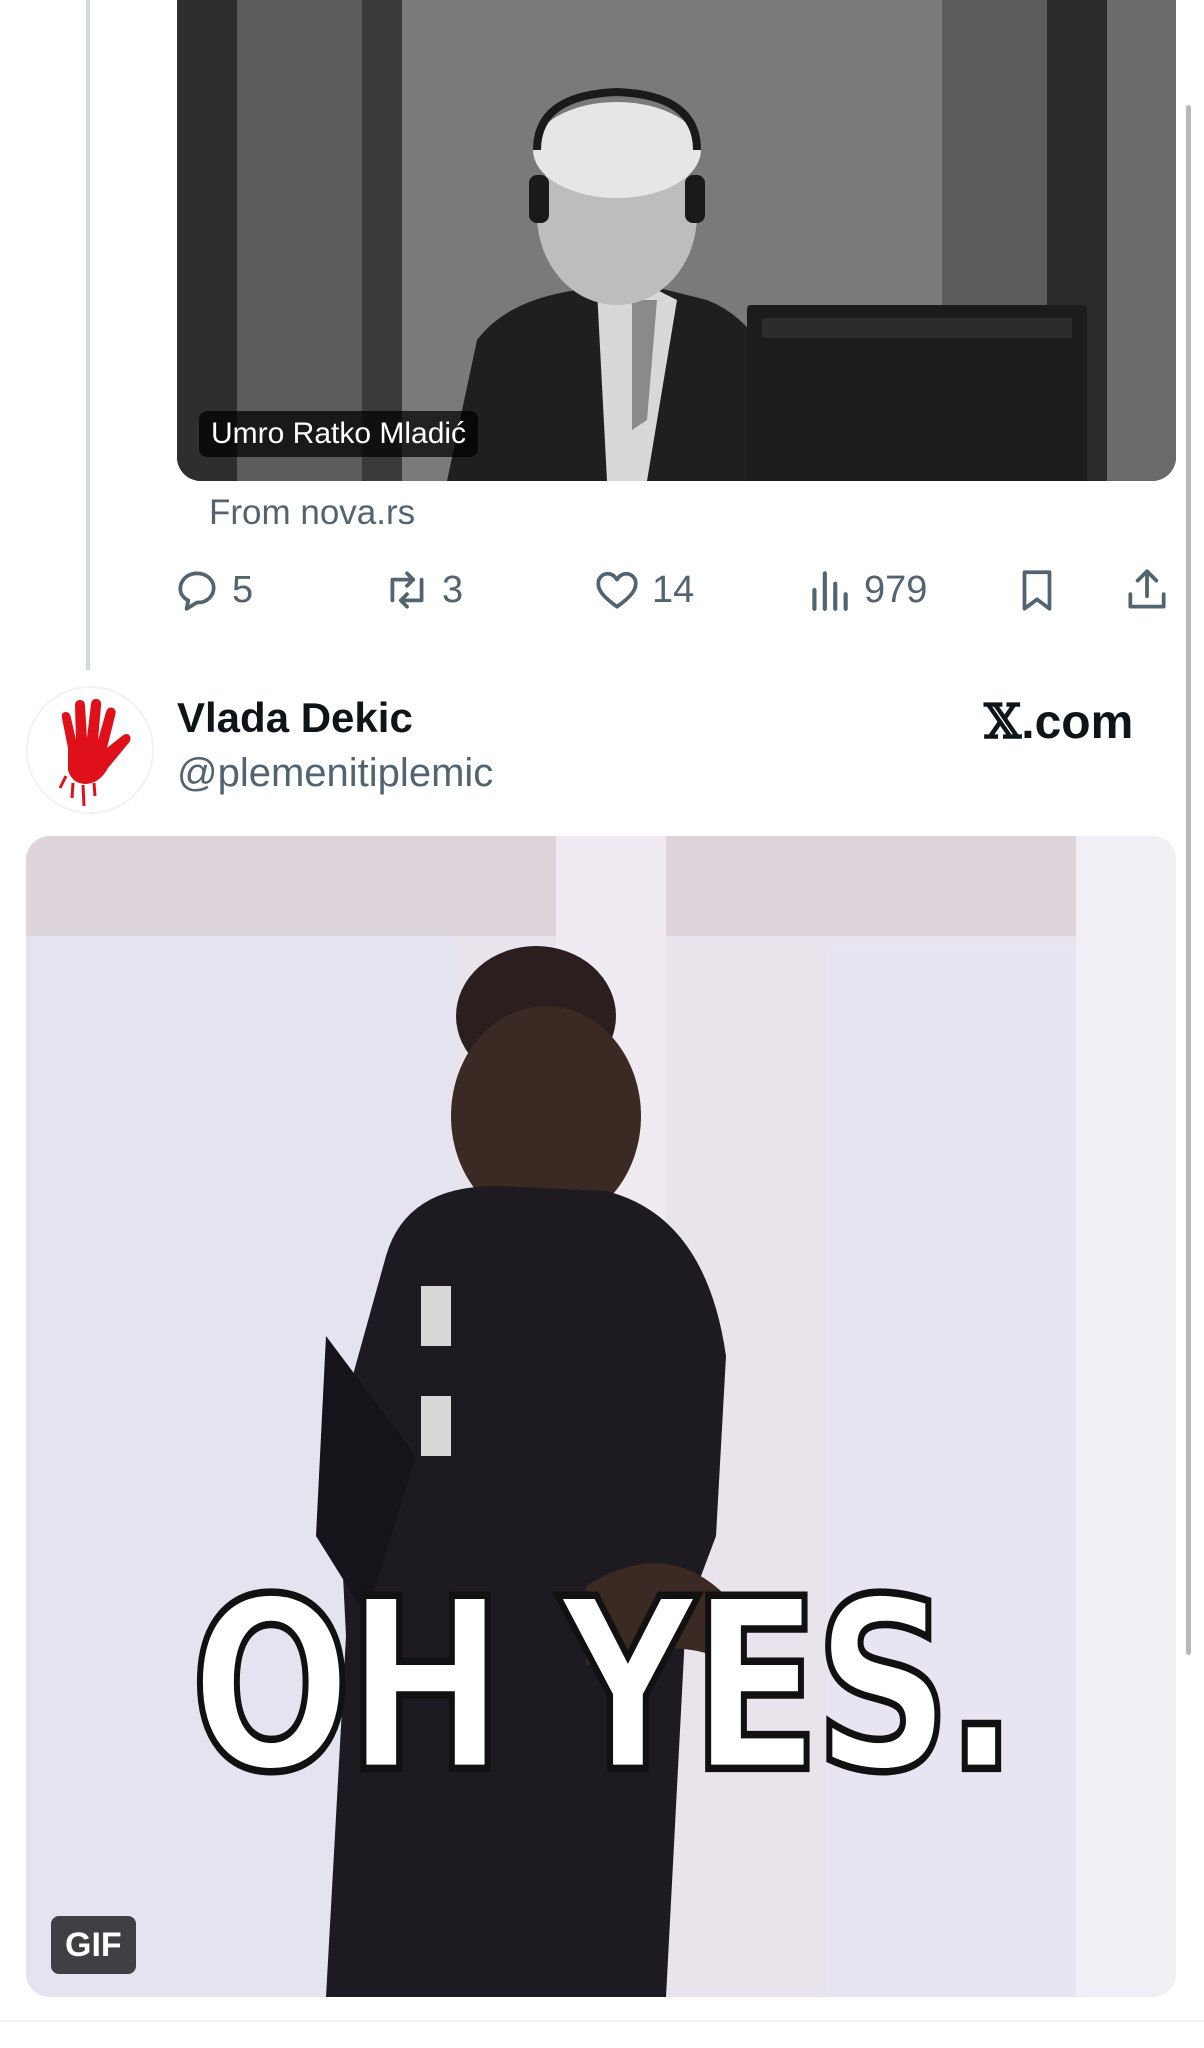 This screenshot has width=1204, height=2048. What do you see at coordinates (617, 590) in the screenshot?
I see `like-icon` at bounding box center [617, 590].